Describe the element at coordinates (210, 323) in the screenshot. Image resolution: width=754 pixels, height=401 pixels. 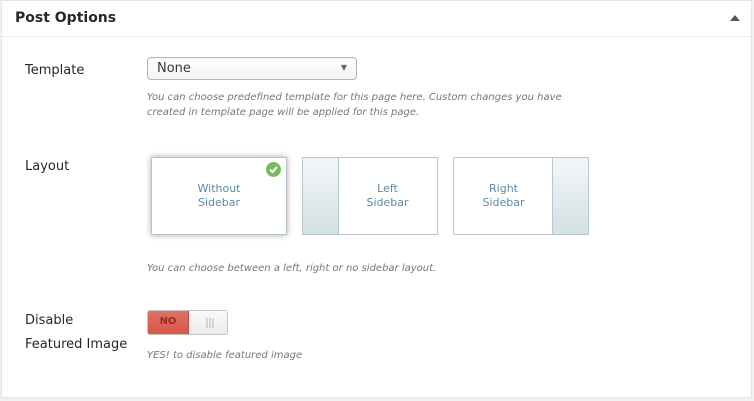
I see `grip-icon` at that location.